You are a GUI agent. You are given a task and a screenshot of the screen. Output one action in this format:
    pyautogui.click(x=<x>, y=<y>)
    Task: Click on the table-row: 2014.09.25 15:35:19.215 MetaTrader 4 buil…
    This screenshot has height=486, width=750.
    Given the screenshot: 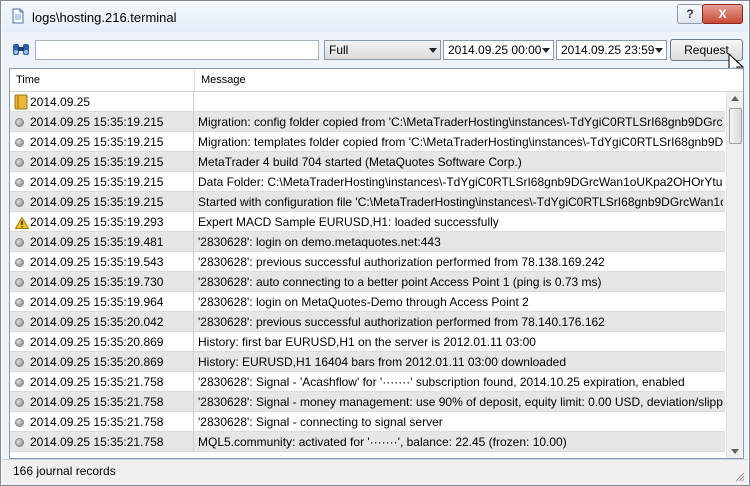 What is the action you would take?
    pyautogui.click(x=367, y=162)
    